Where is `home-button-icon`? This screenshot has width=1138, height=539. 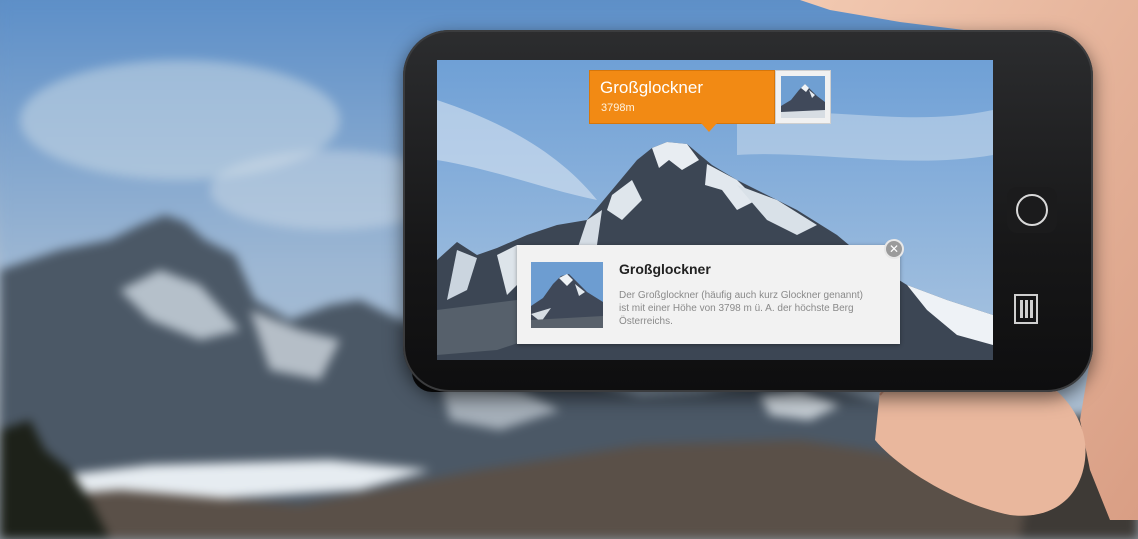 home-button-icon is located at coordinates (1032, 210).